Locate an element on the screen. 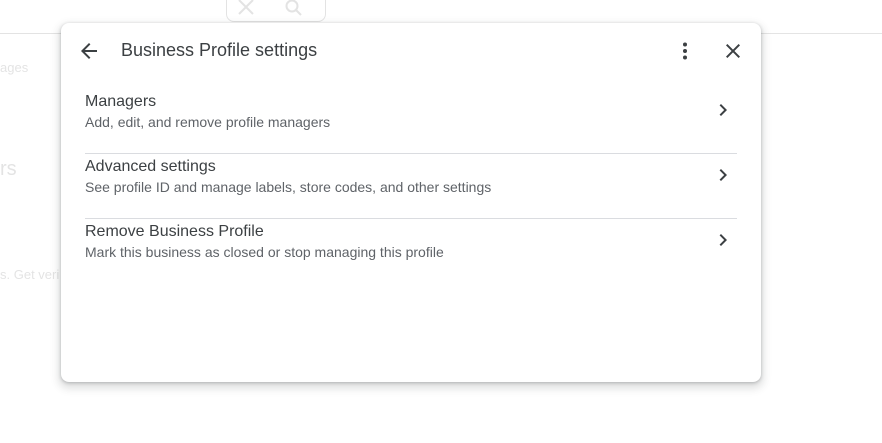  back-button is located at coordinates (89, 51).